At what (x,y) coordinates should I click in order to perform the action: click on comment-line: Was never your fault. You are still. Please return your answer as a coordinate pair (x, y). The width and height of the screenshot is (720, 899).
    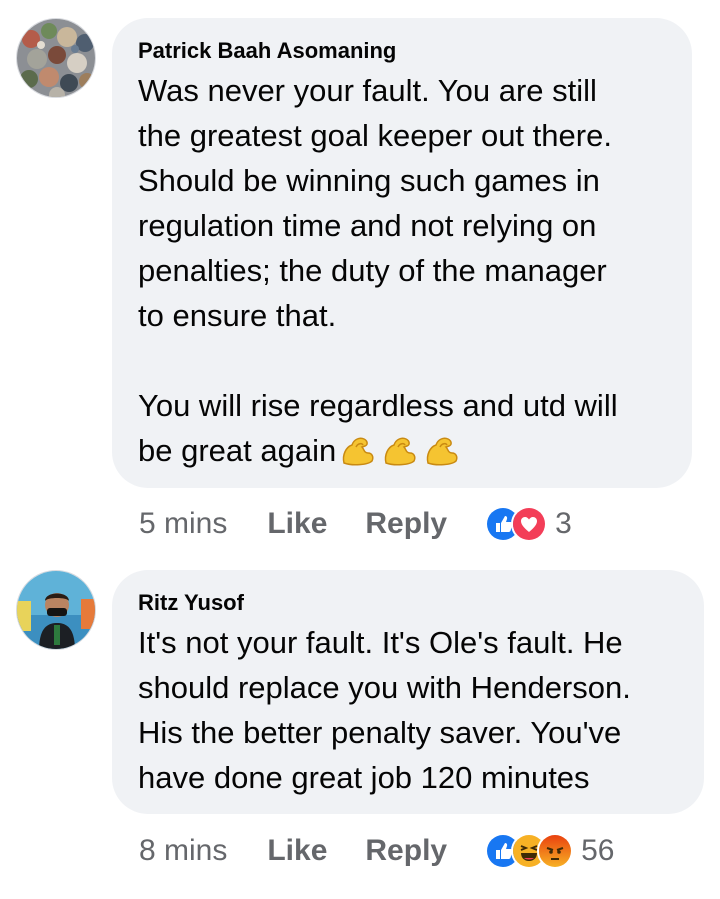
    Looking at the image, I should click on (367, 90).